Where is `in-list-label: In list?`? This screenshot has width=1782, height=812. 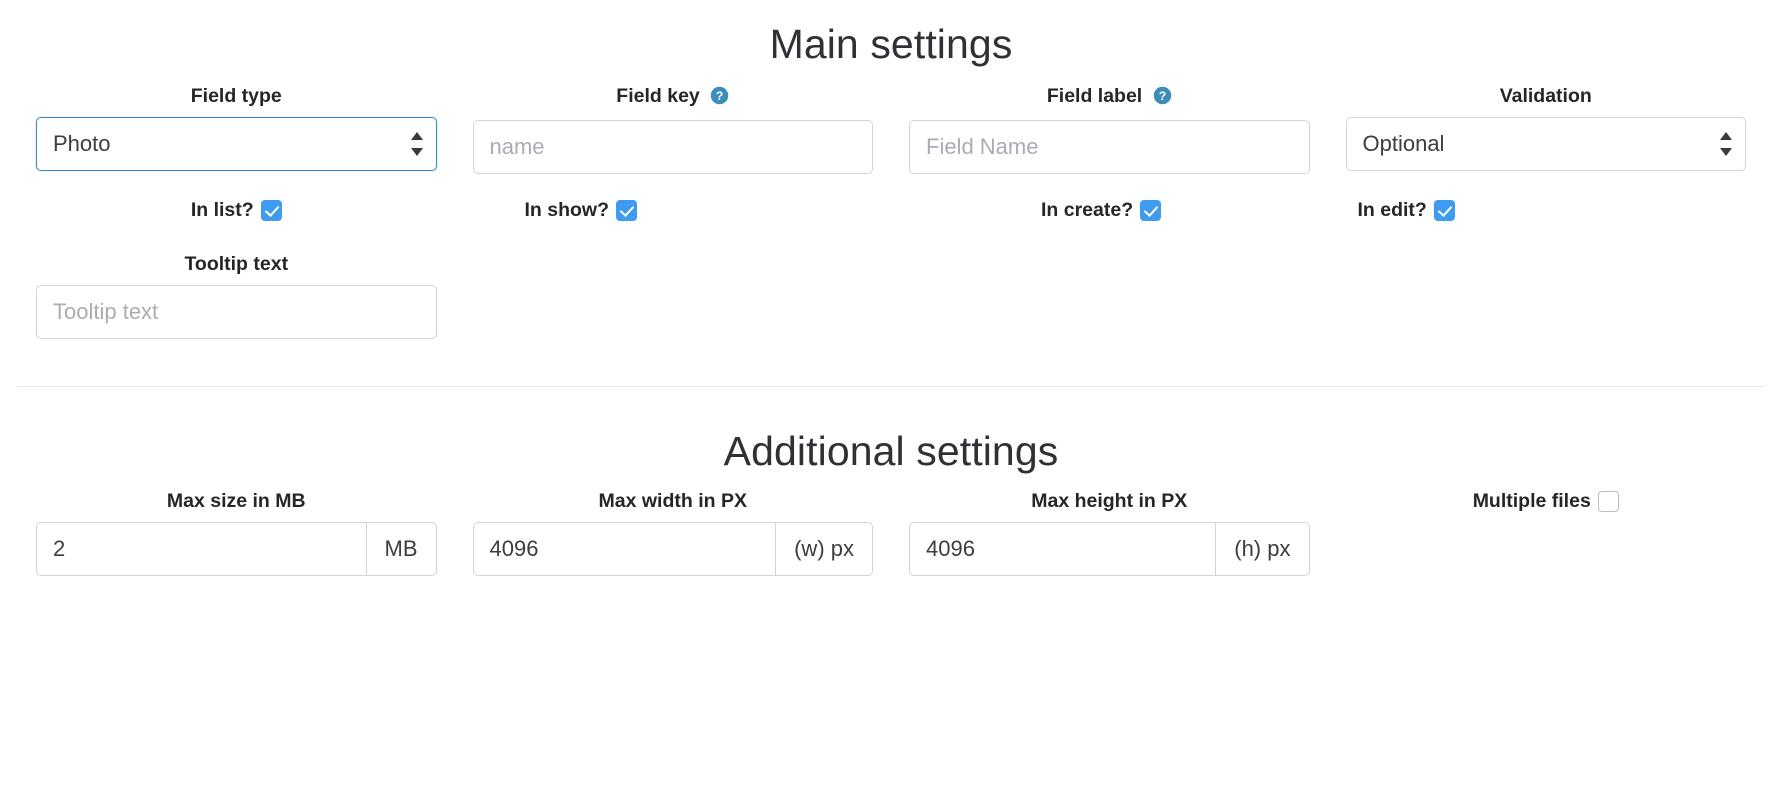
in-list-label: In list? is located at coordinates (222, 210).